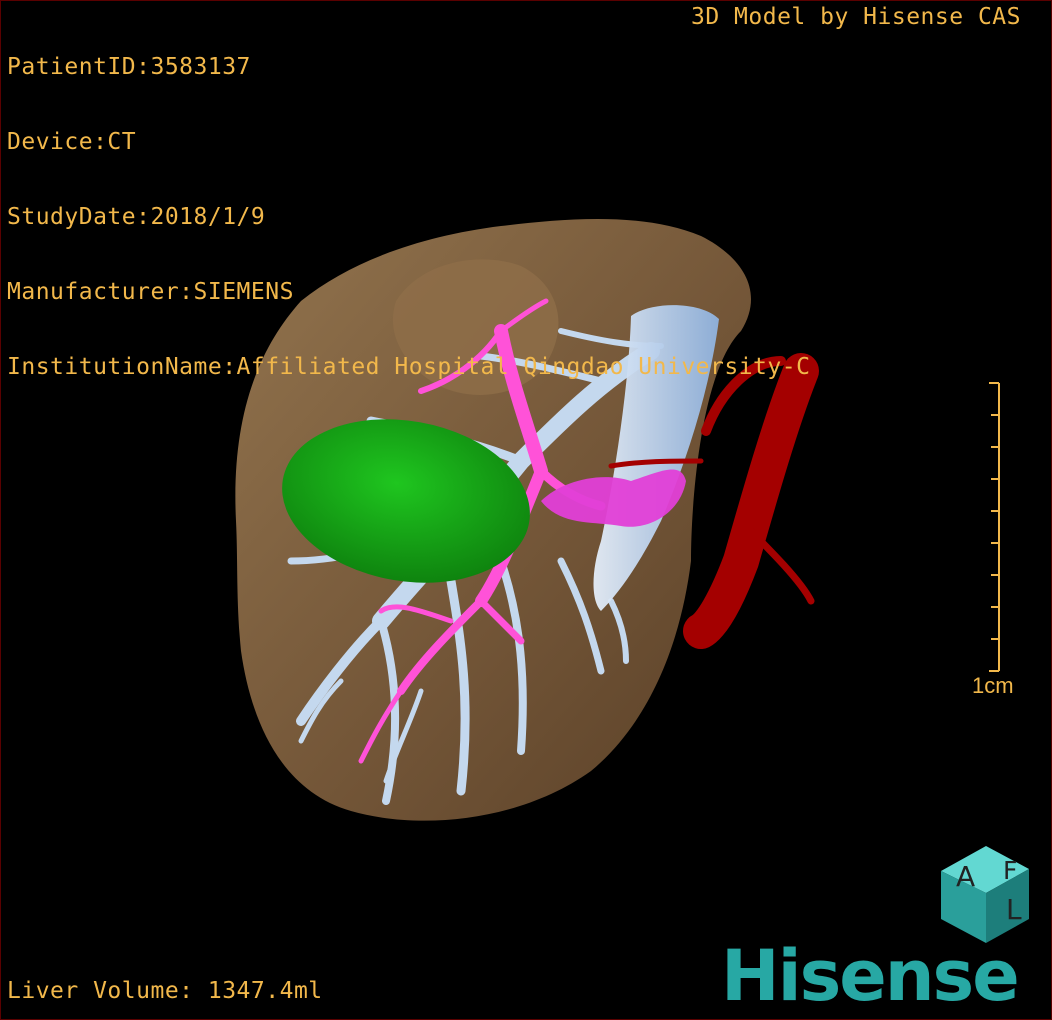  Describe the element at coordinates (965, 876) in the screenshot. I see `svg-text: A` at that location.